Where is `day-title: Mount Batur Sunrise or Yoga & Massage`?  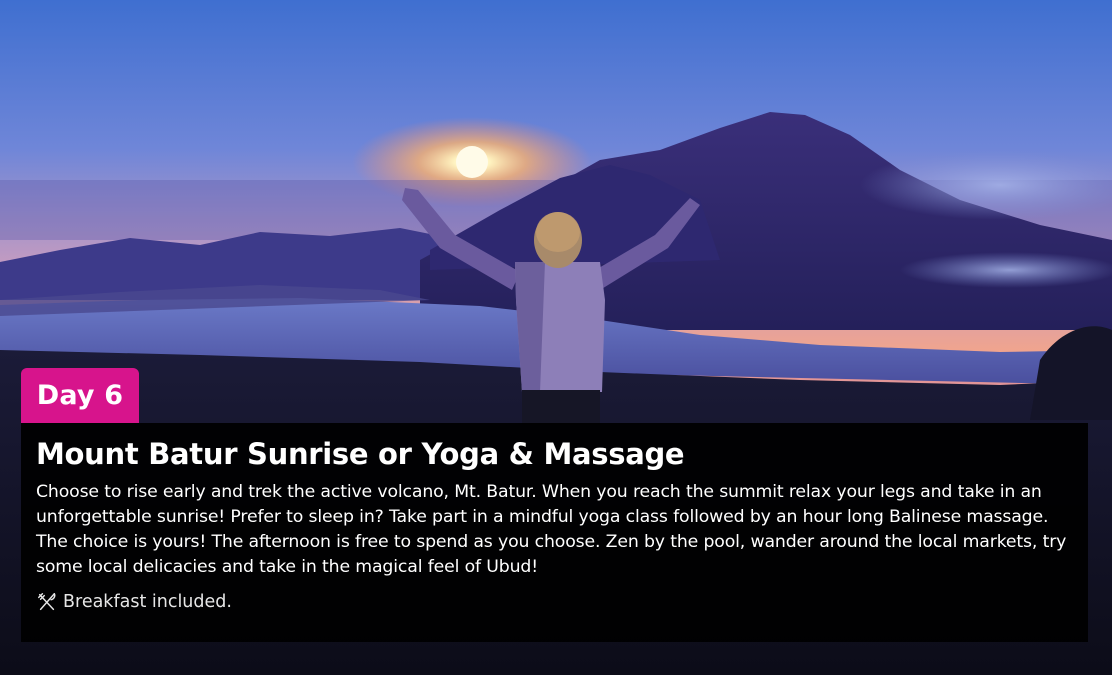 day-title: Mount Batur Sunrise or Yoga & Massage is located at coordinates (360, 454).